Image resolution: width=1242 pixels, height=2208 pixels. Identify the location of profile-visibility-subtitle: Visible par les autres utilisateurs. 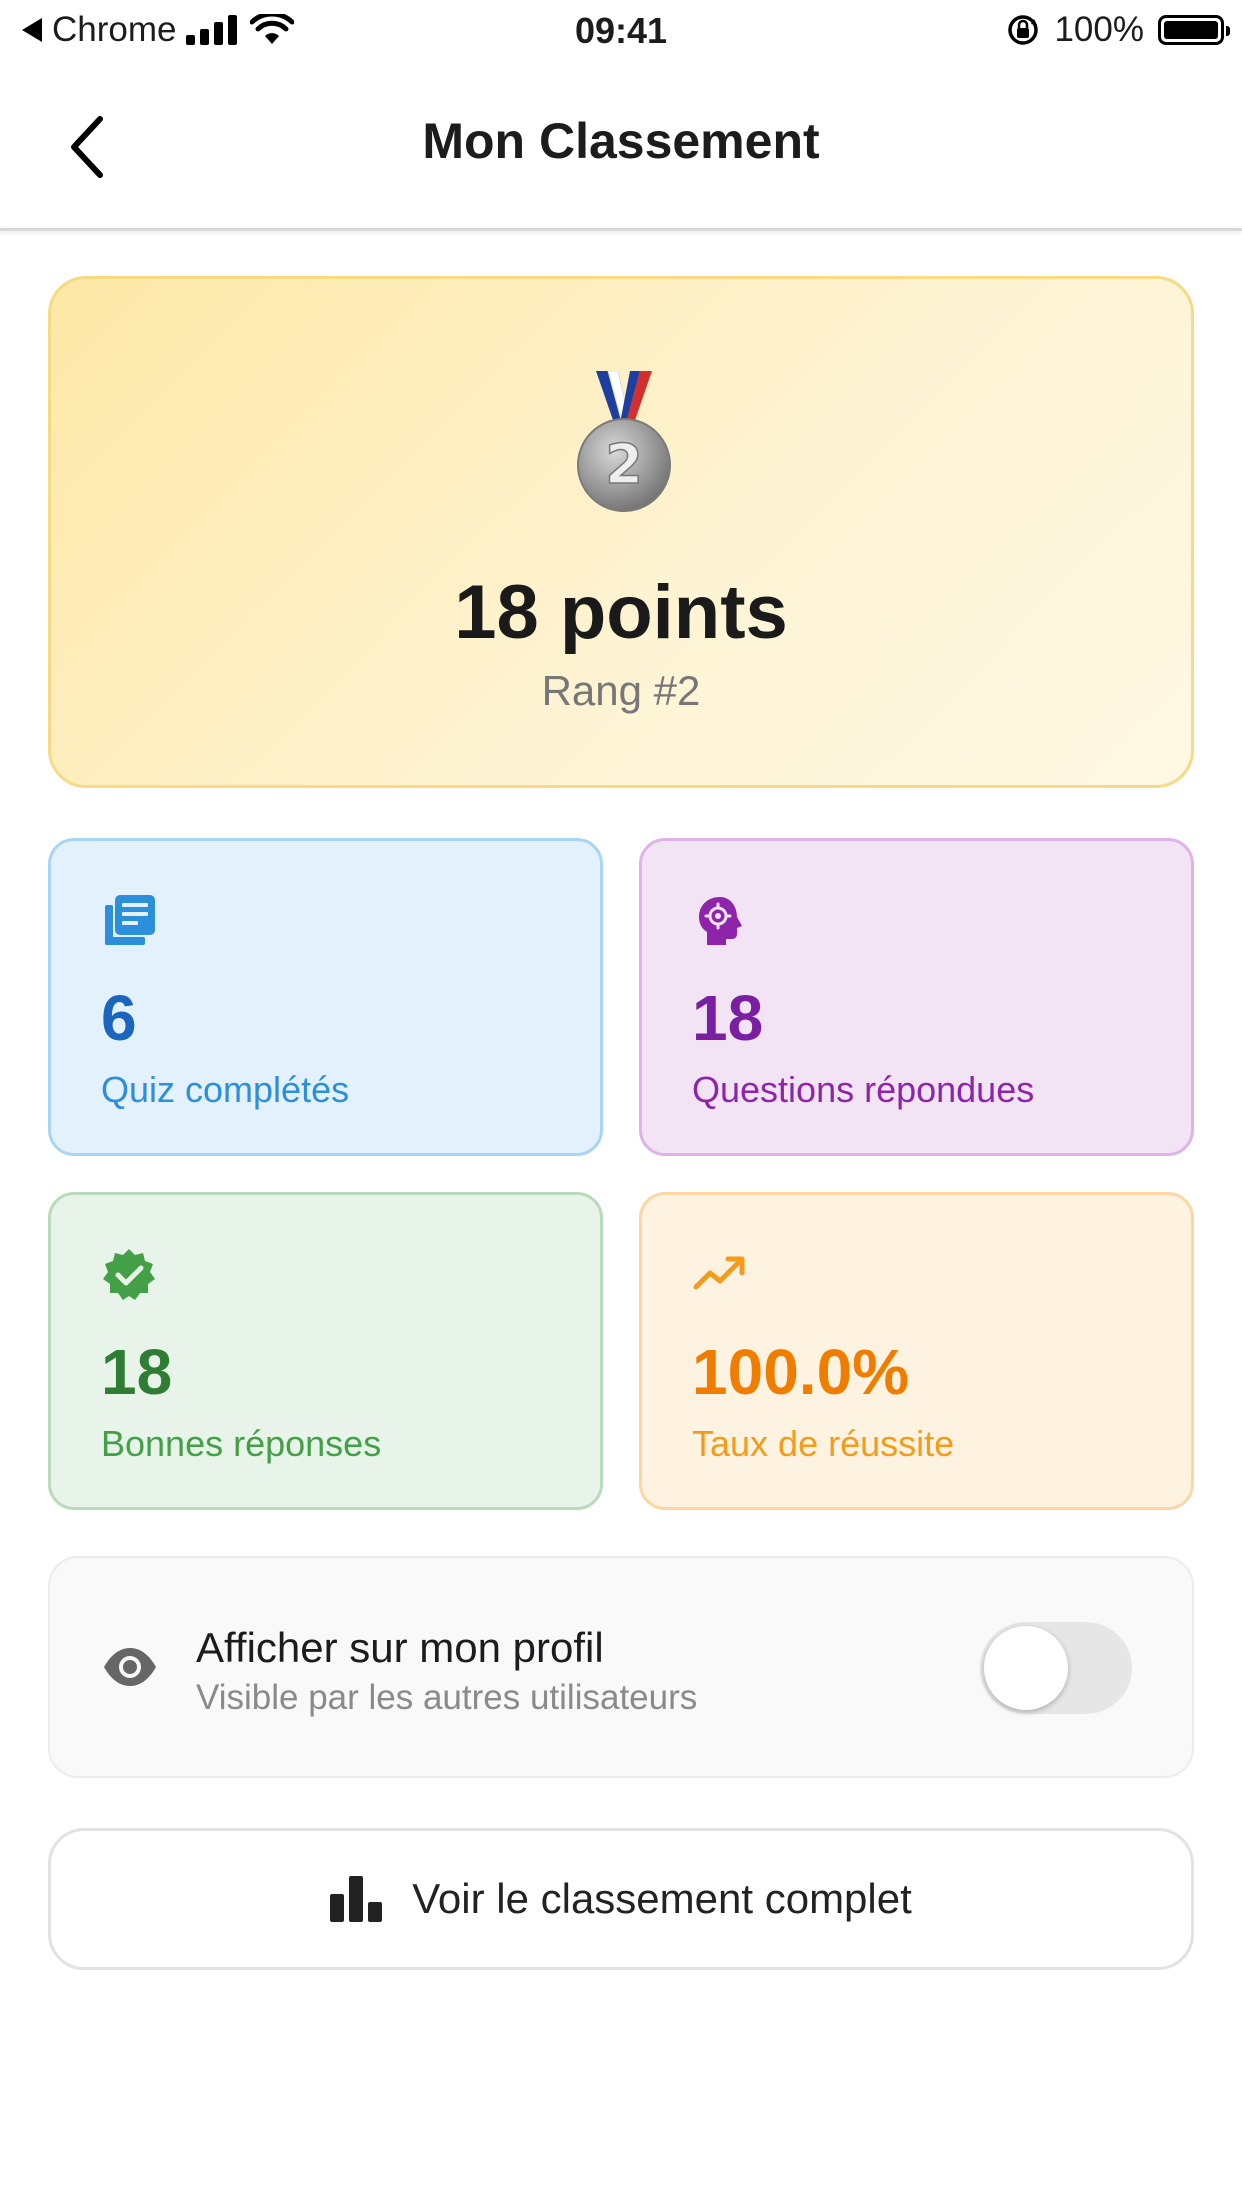
(447, 1697).